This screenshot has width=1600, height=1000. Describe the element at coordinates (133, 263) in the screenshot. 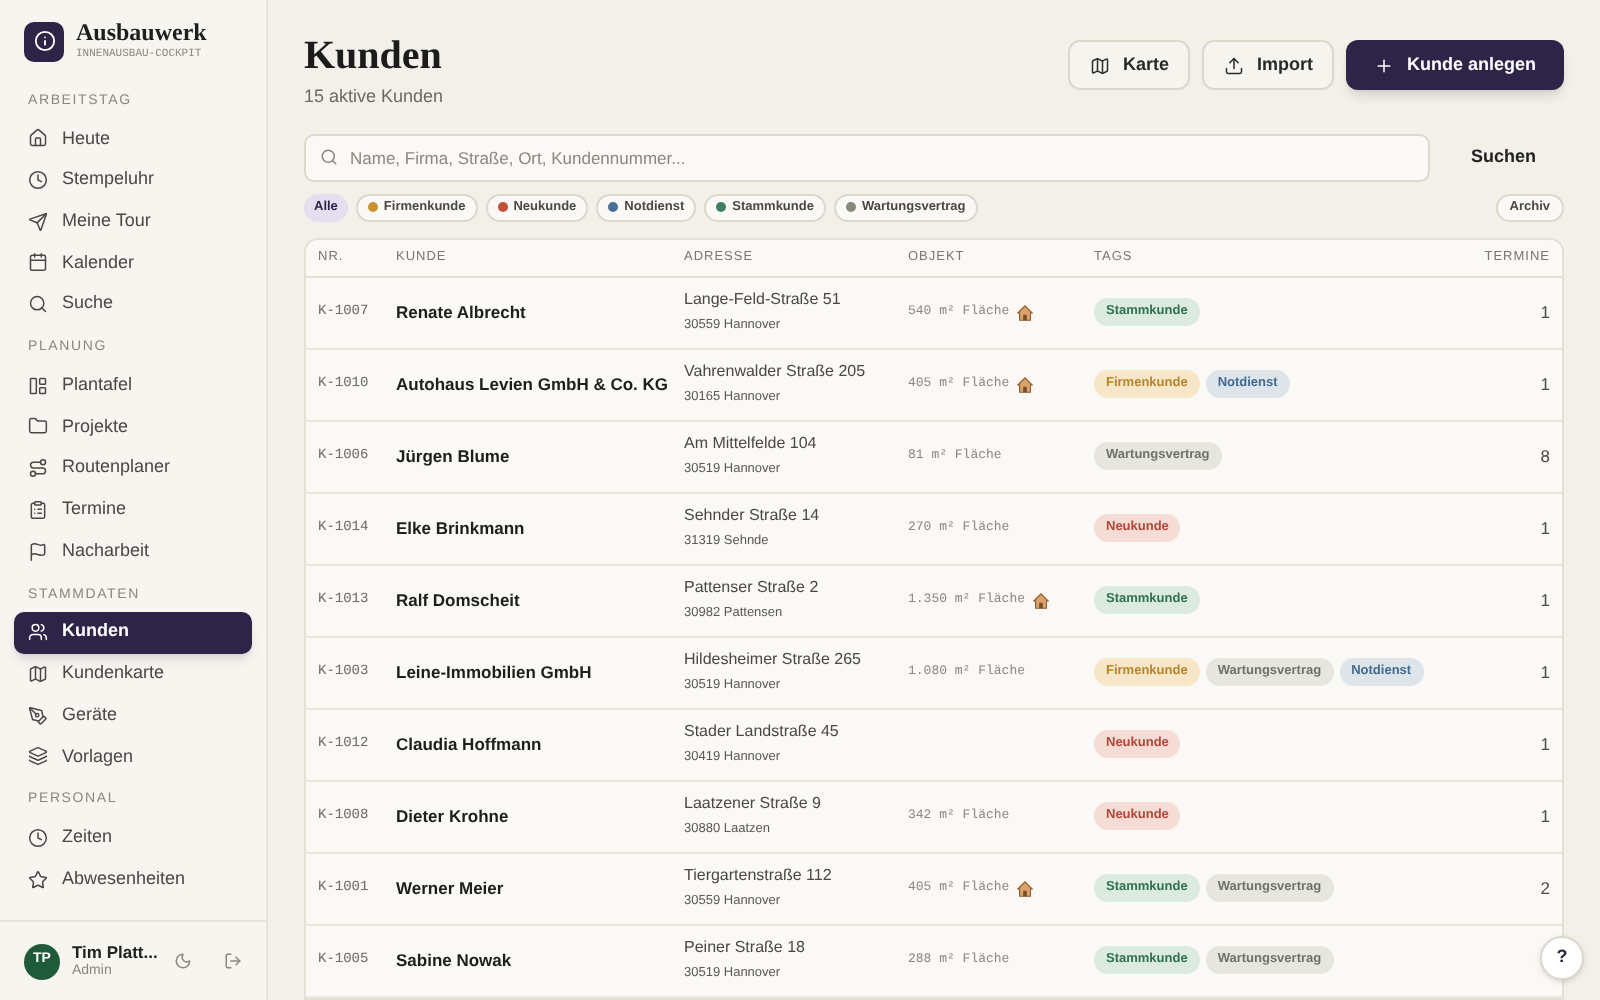

I see `sidebar-item: Kalender` at that location.